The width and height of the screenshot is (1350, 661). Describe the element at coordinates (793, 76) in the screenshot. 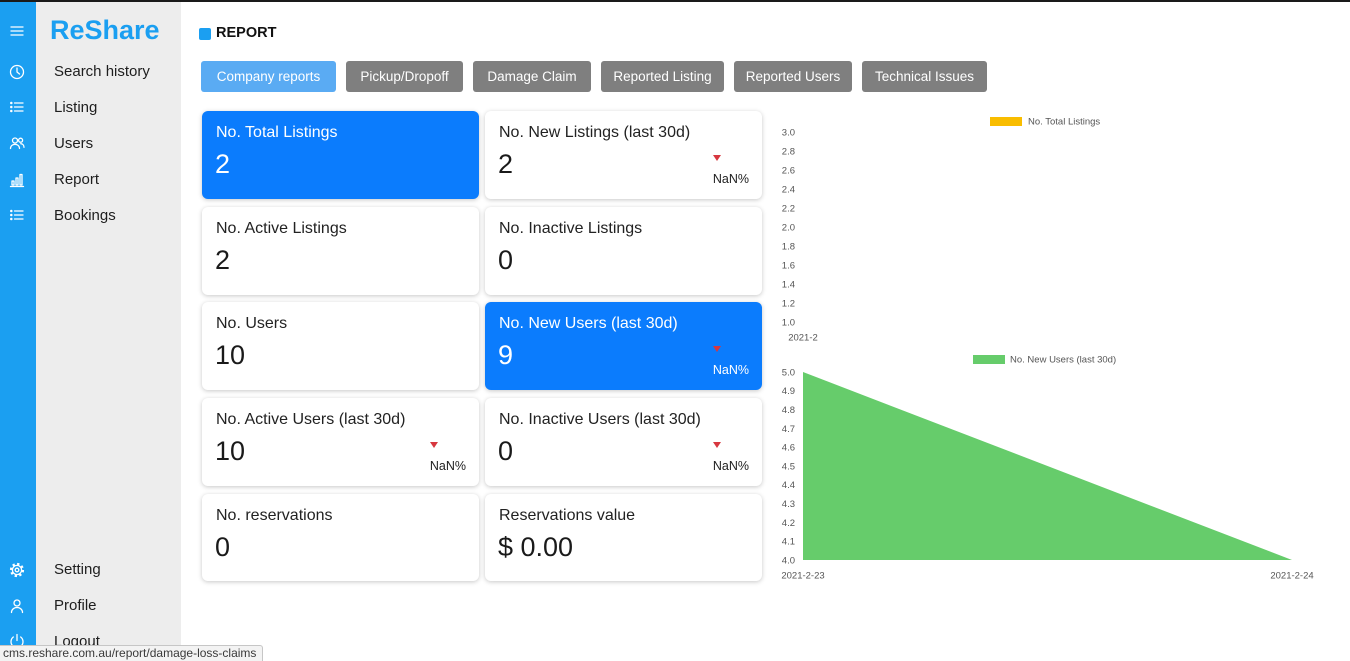

I see `tab-reported-users: Reported Users` at that location.